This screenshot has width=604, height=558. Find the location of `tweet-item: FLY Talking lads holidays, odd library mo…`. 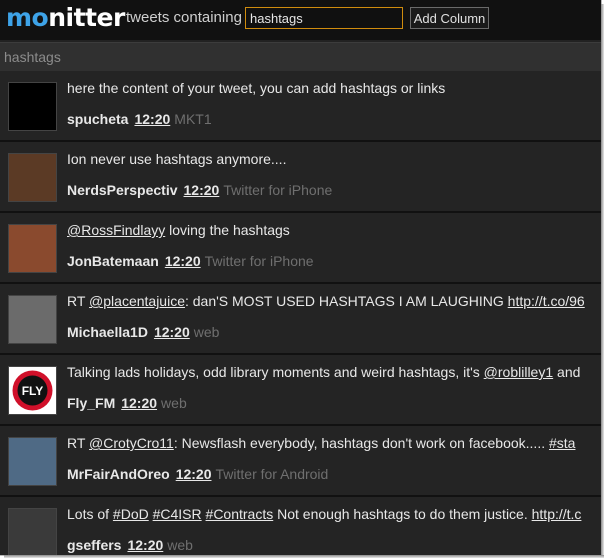

tweet-item: FLY Talking lads holidays, odd library mo… is located at coordinates (300, 390).